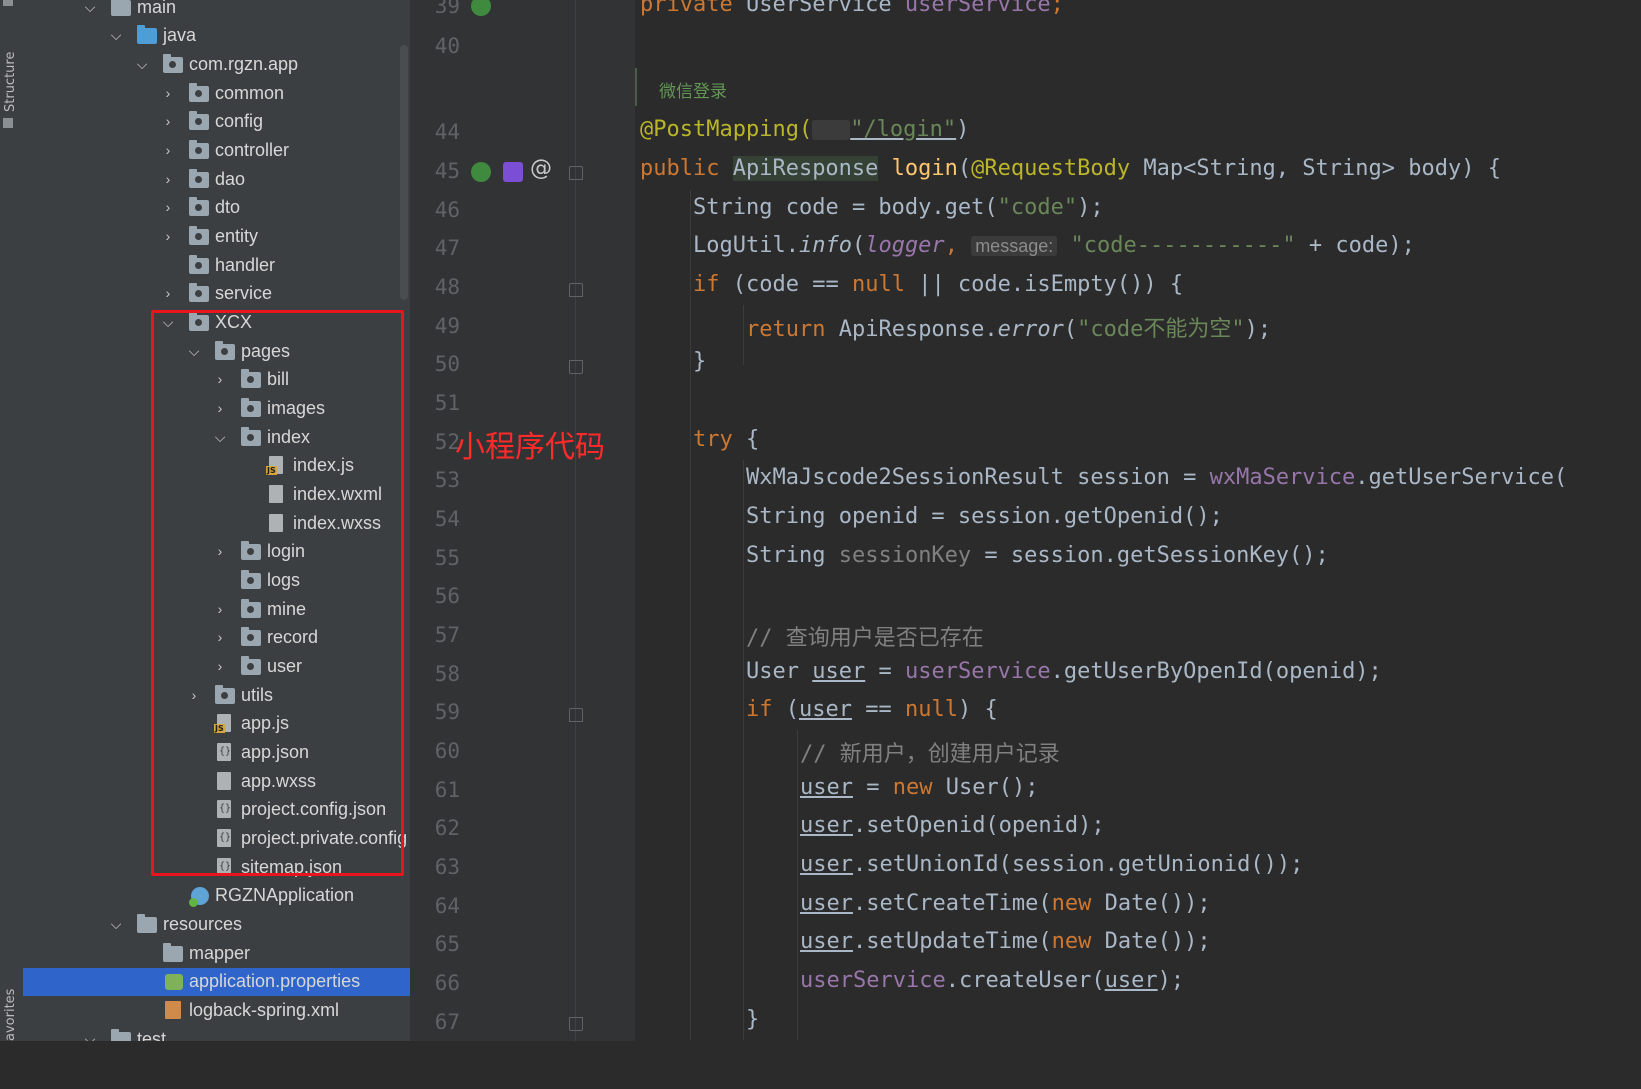 This screenshot has height=1089, width=1641. I want to click on method-name: login, so click(918, 168).